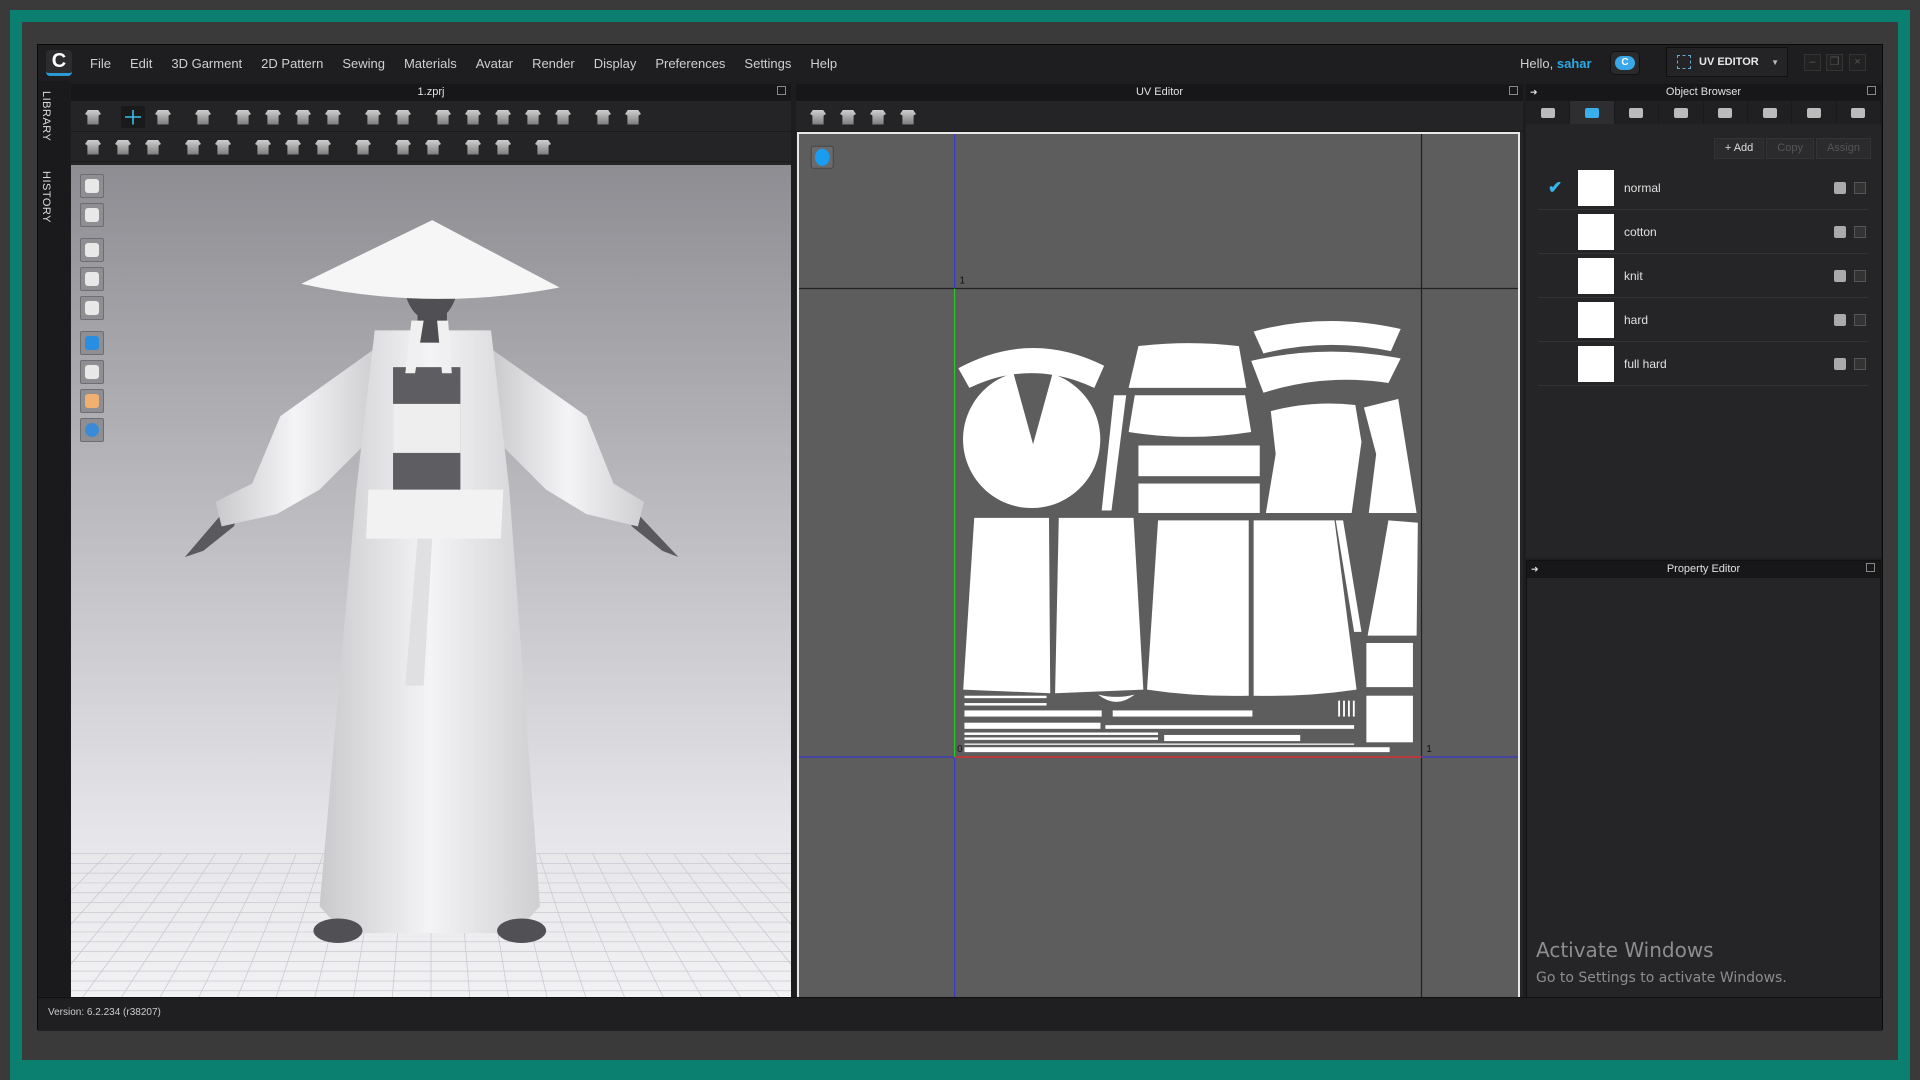 The image size is (1920, 1080). What do you see at coordinates (1625, 63) in the screenshot?
I see `cloud-button: C` at bounding box center [1625, 63].